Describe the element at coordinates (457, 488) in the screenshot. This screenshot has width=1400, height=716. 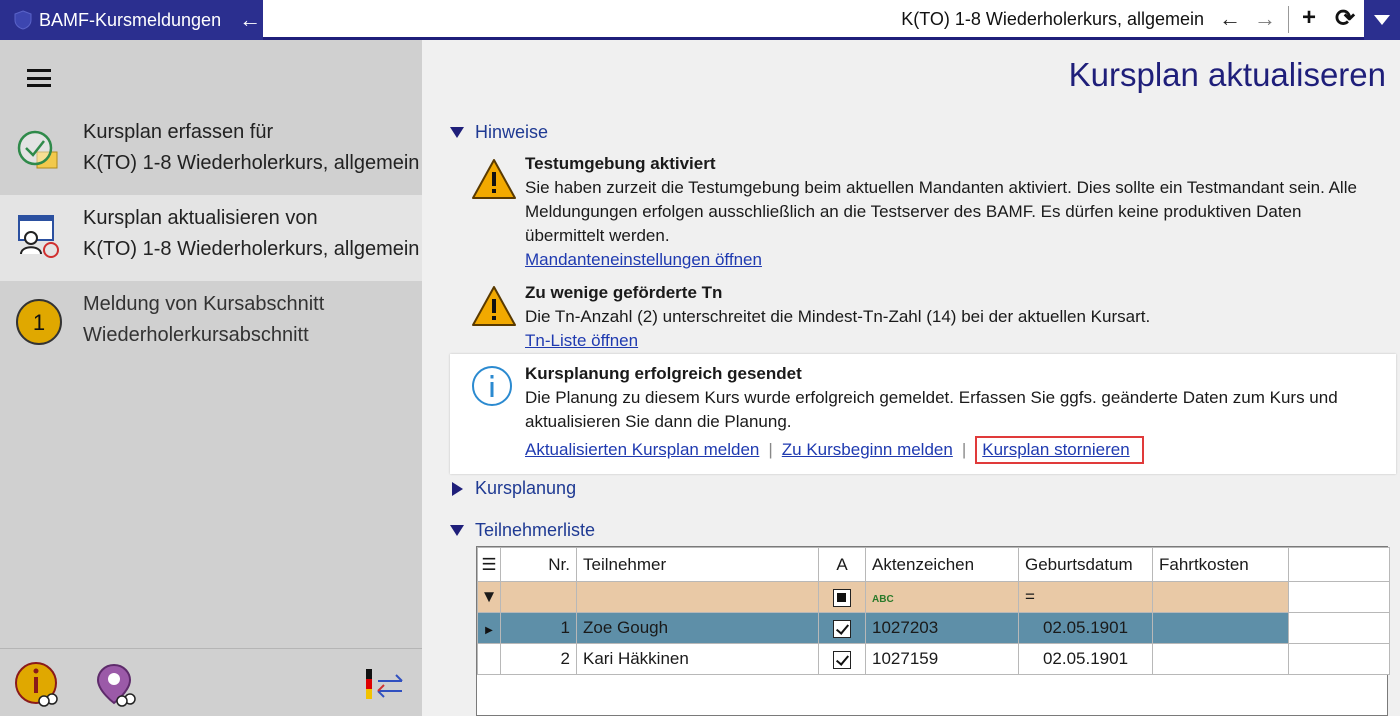
I see `expand-icon` at that location.